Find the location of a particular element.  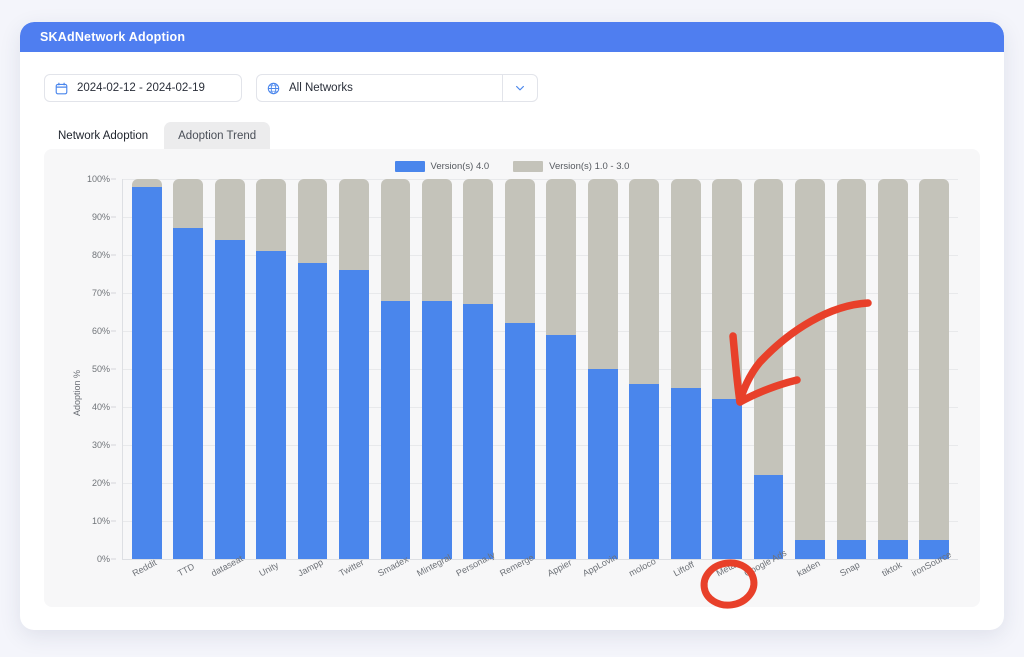

y-axis-tick-mark is located at coordinates (113, 445).